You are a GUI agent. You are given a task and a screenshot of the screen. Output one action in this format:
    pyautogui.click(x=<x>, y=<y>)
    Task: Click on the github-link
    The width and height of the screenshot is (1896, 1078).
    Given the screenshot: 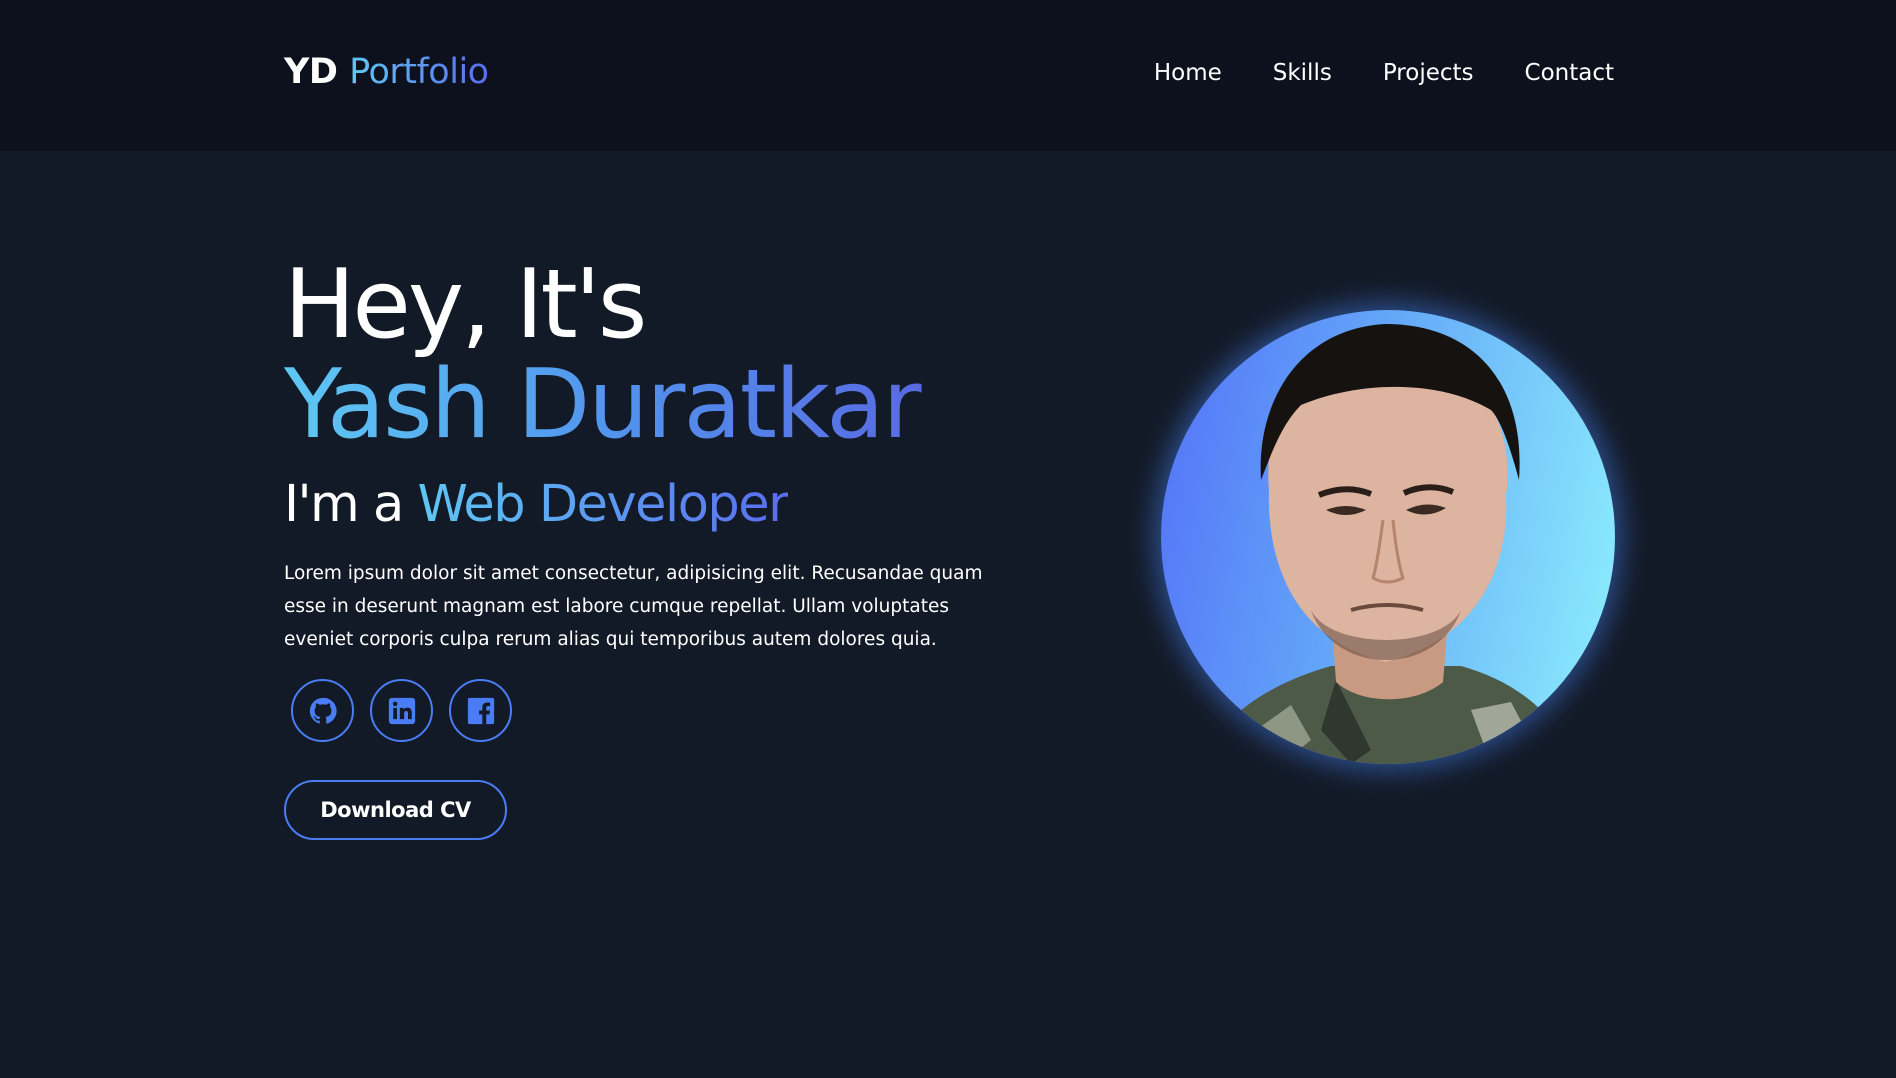 What is the action you would take?
    pyautogui.click(x=322, y=710)
    